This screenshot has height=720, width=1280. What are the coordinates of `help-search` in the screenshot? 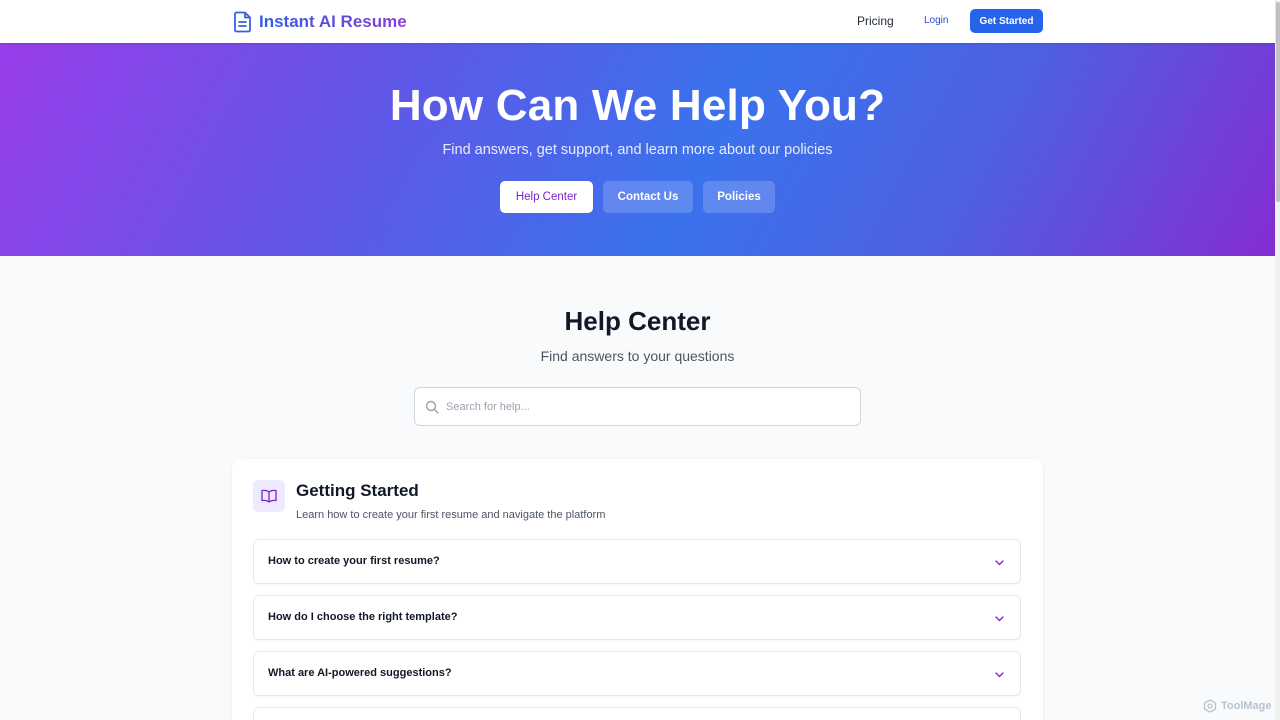 It's located at (637, 406).